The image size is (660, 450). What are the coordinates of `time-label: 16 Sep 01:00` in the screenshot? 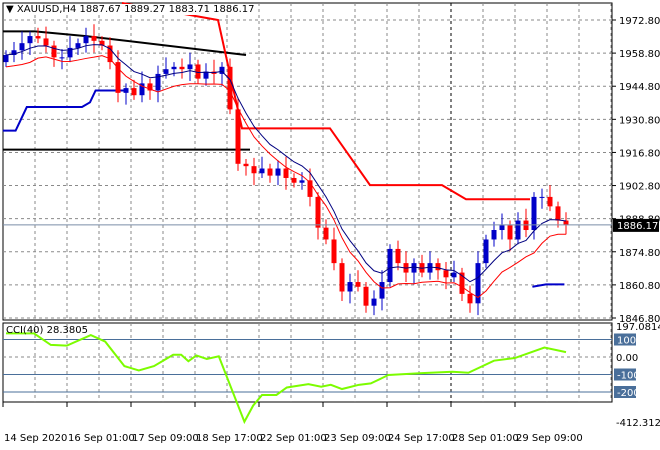 It's located at (101, 438).